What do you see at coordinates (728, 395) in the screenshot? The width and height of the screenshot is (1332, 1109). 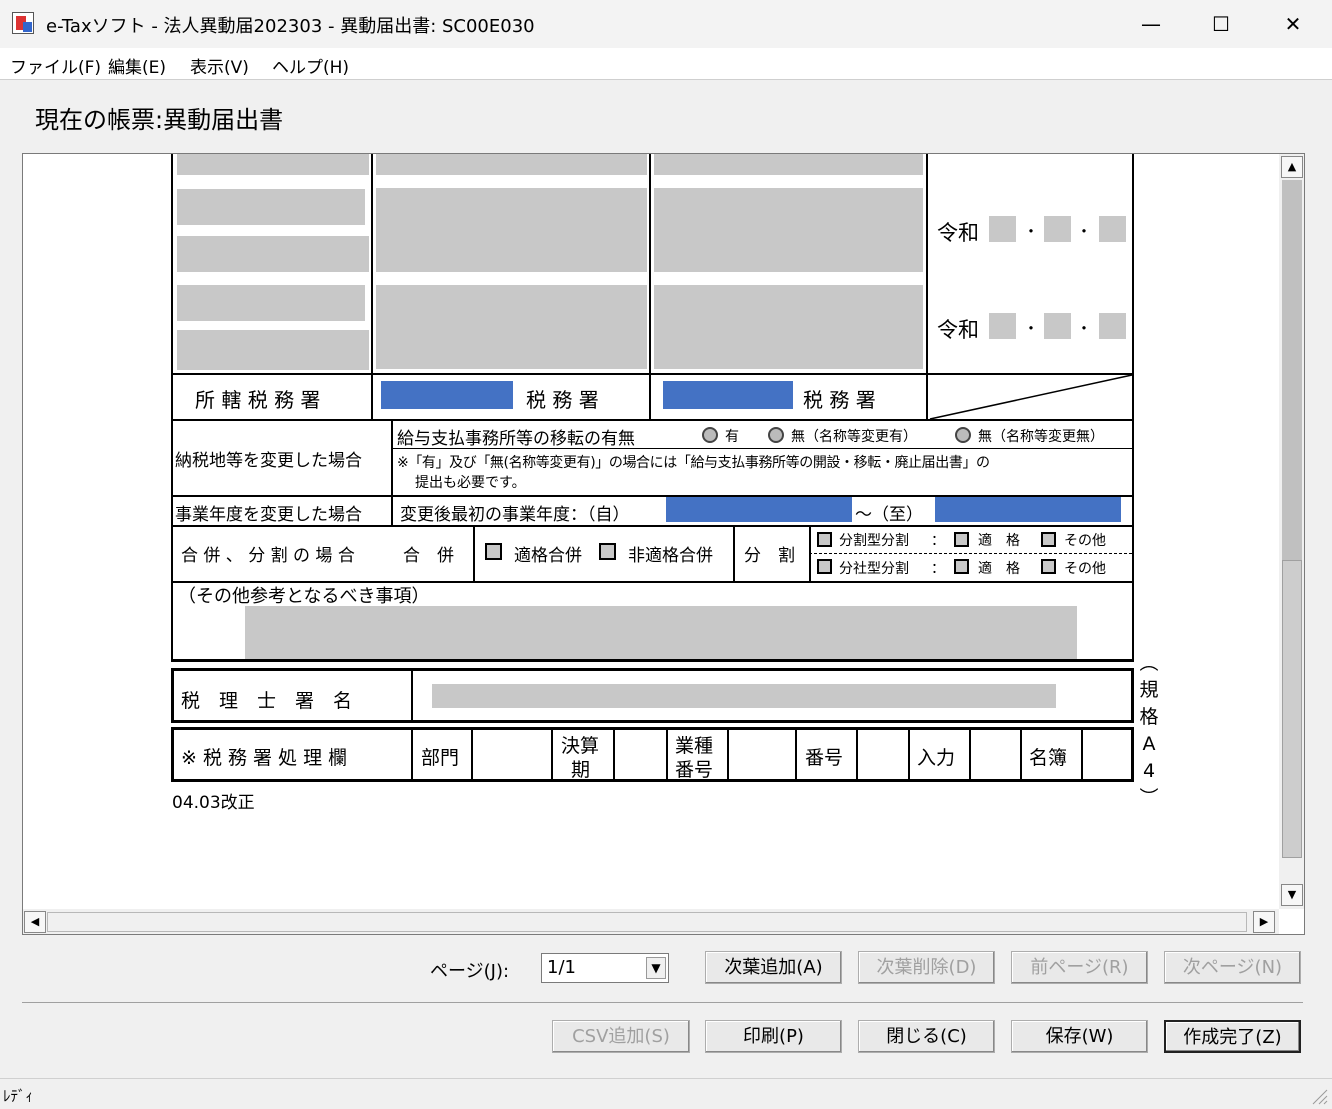 I see `new-tax-office-field` at bounding box center [728, 395].